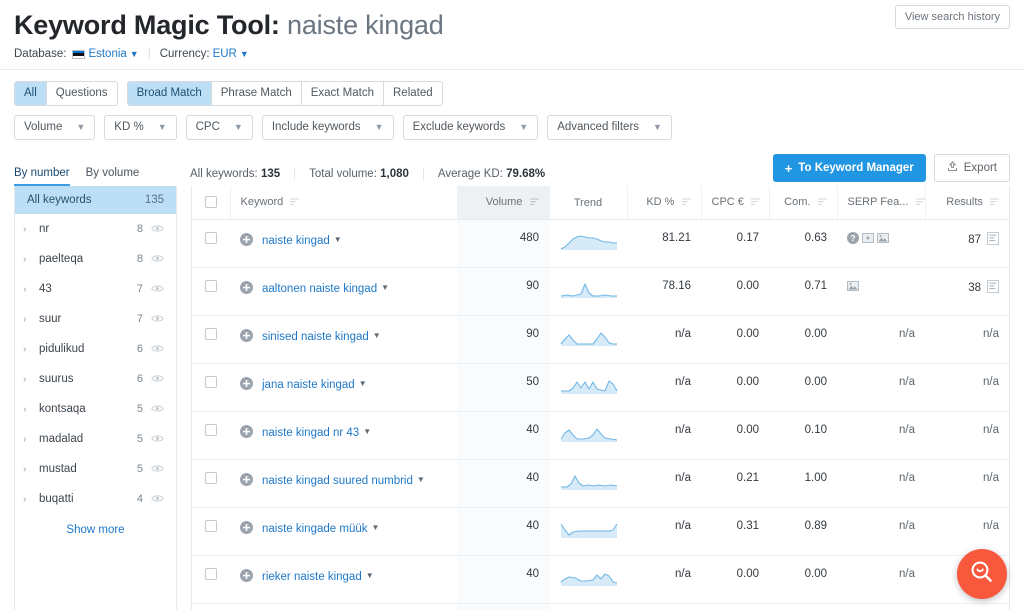 Image resolution: width=1024 pixels, height=610 pixels. Describe the element at coordinates (343, 203) in the screenshot. I see `th-keyword: Keyword` at that location.